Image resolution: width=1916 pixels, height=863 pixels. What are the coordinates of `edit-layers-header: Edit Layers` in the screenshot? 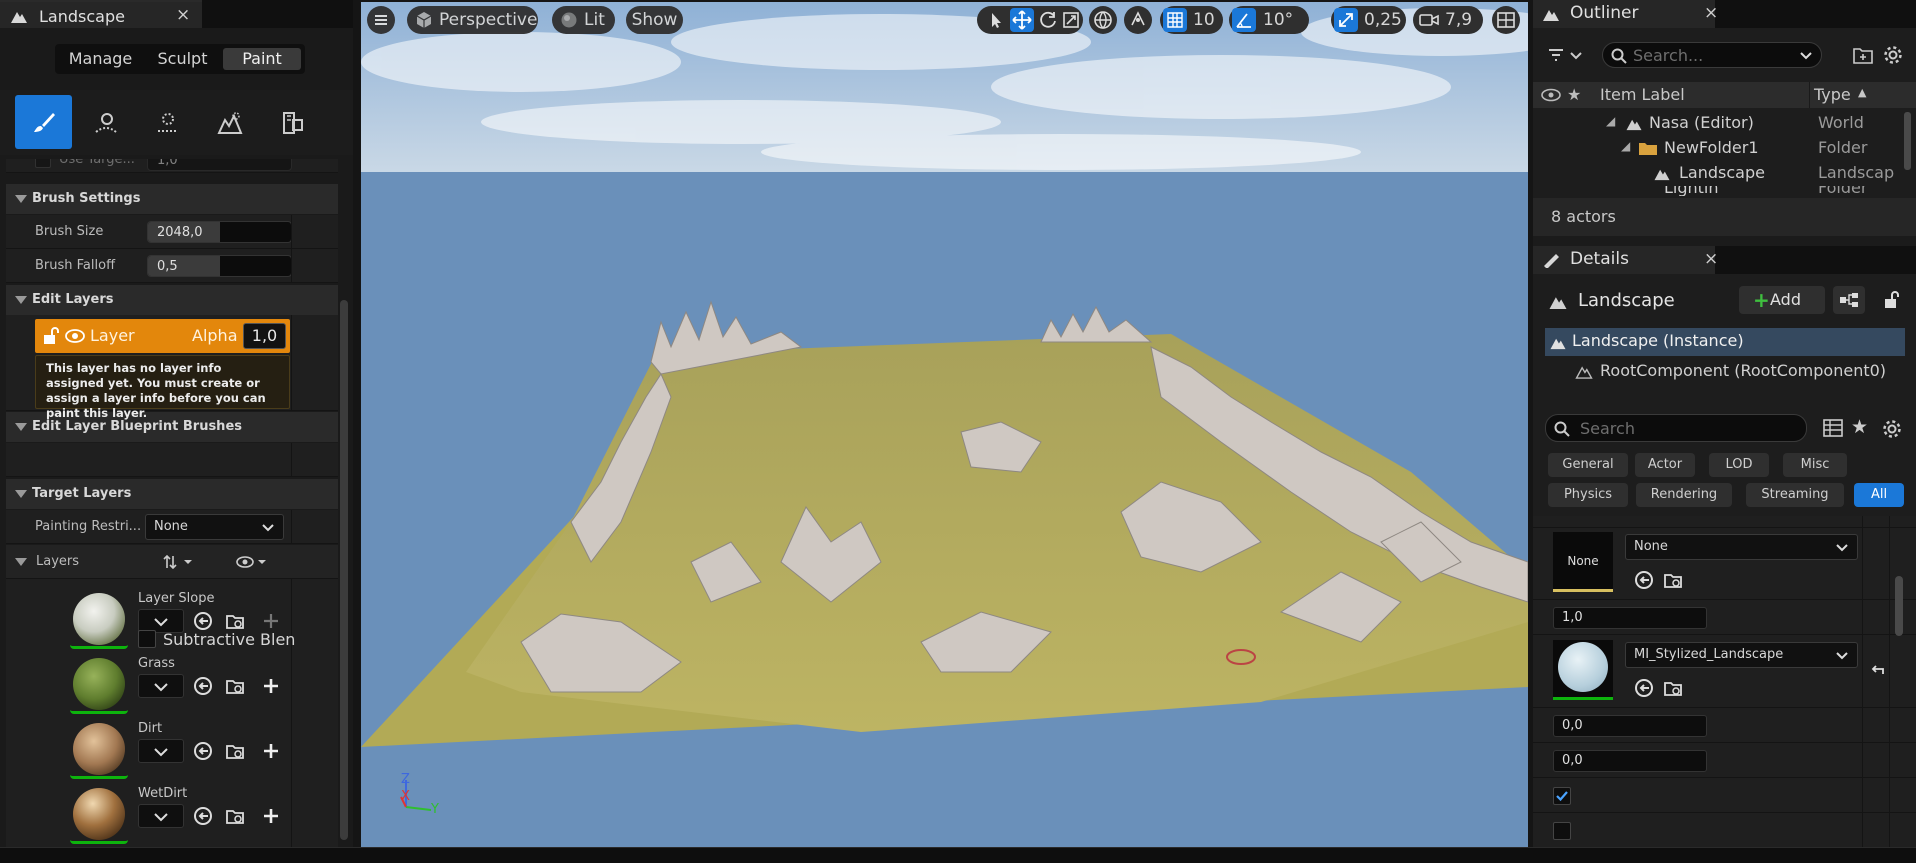 It's located at (172, 300).